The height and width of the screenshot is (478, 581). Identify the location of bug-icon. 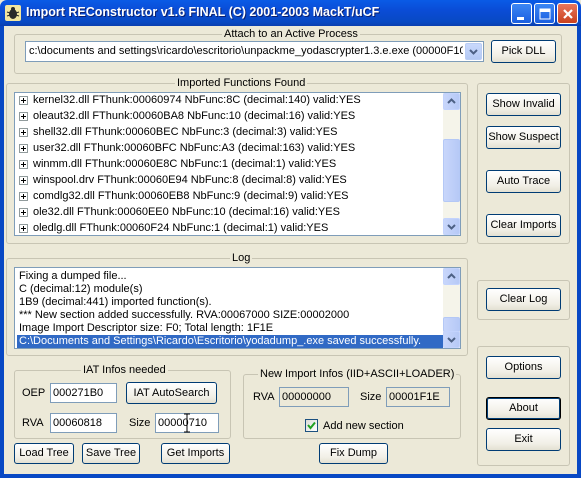
(13, 13).